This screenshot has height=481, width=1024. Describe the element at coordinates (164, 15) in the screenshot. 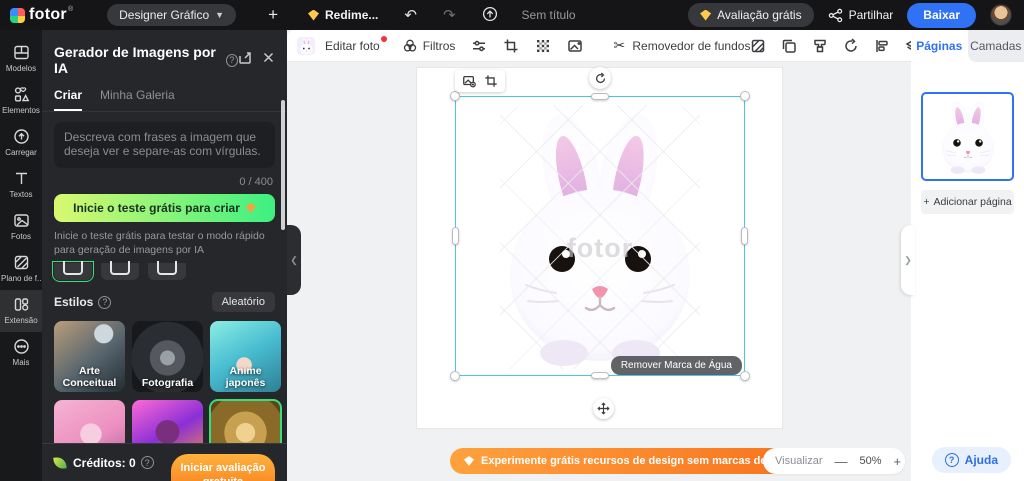

I see `tool-switcher-label: Designer Gráfico` at that location.